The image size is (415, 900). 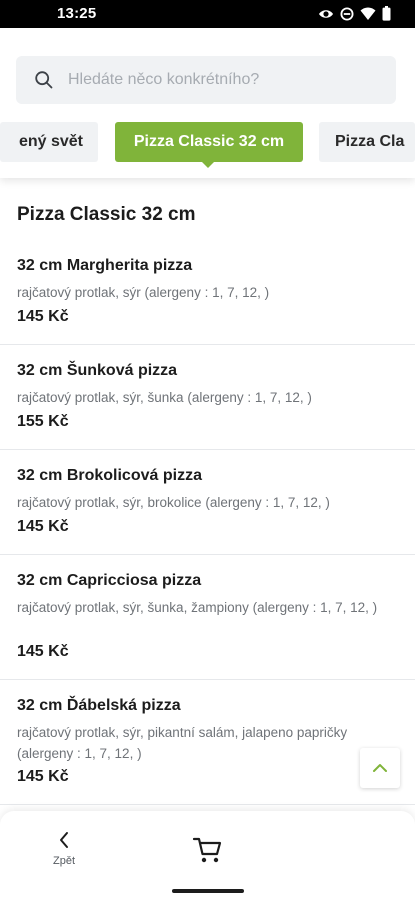 I want to click on search-icon, so click(x=44, y=80).